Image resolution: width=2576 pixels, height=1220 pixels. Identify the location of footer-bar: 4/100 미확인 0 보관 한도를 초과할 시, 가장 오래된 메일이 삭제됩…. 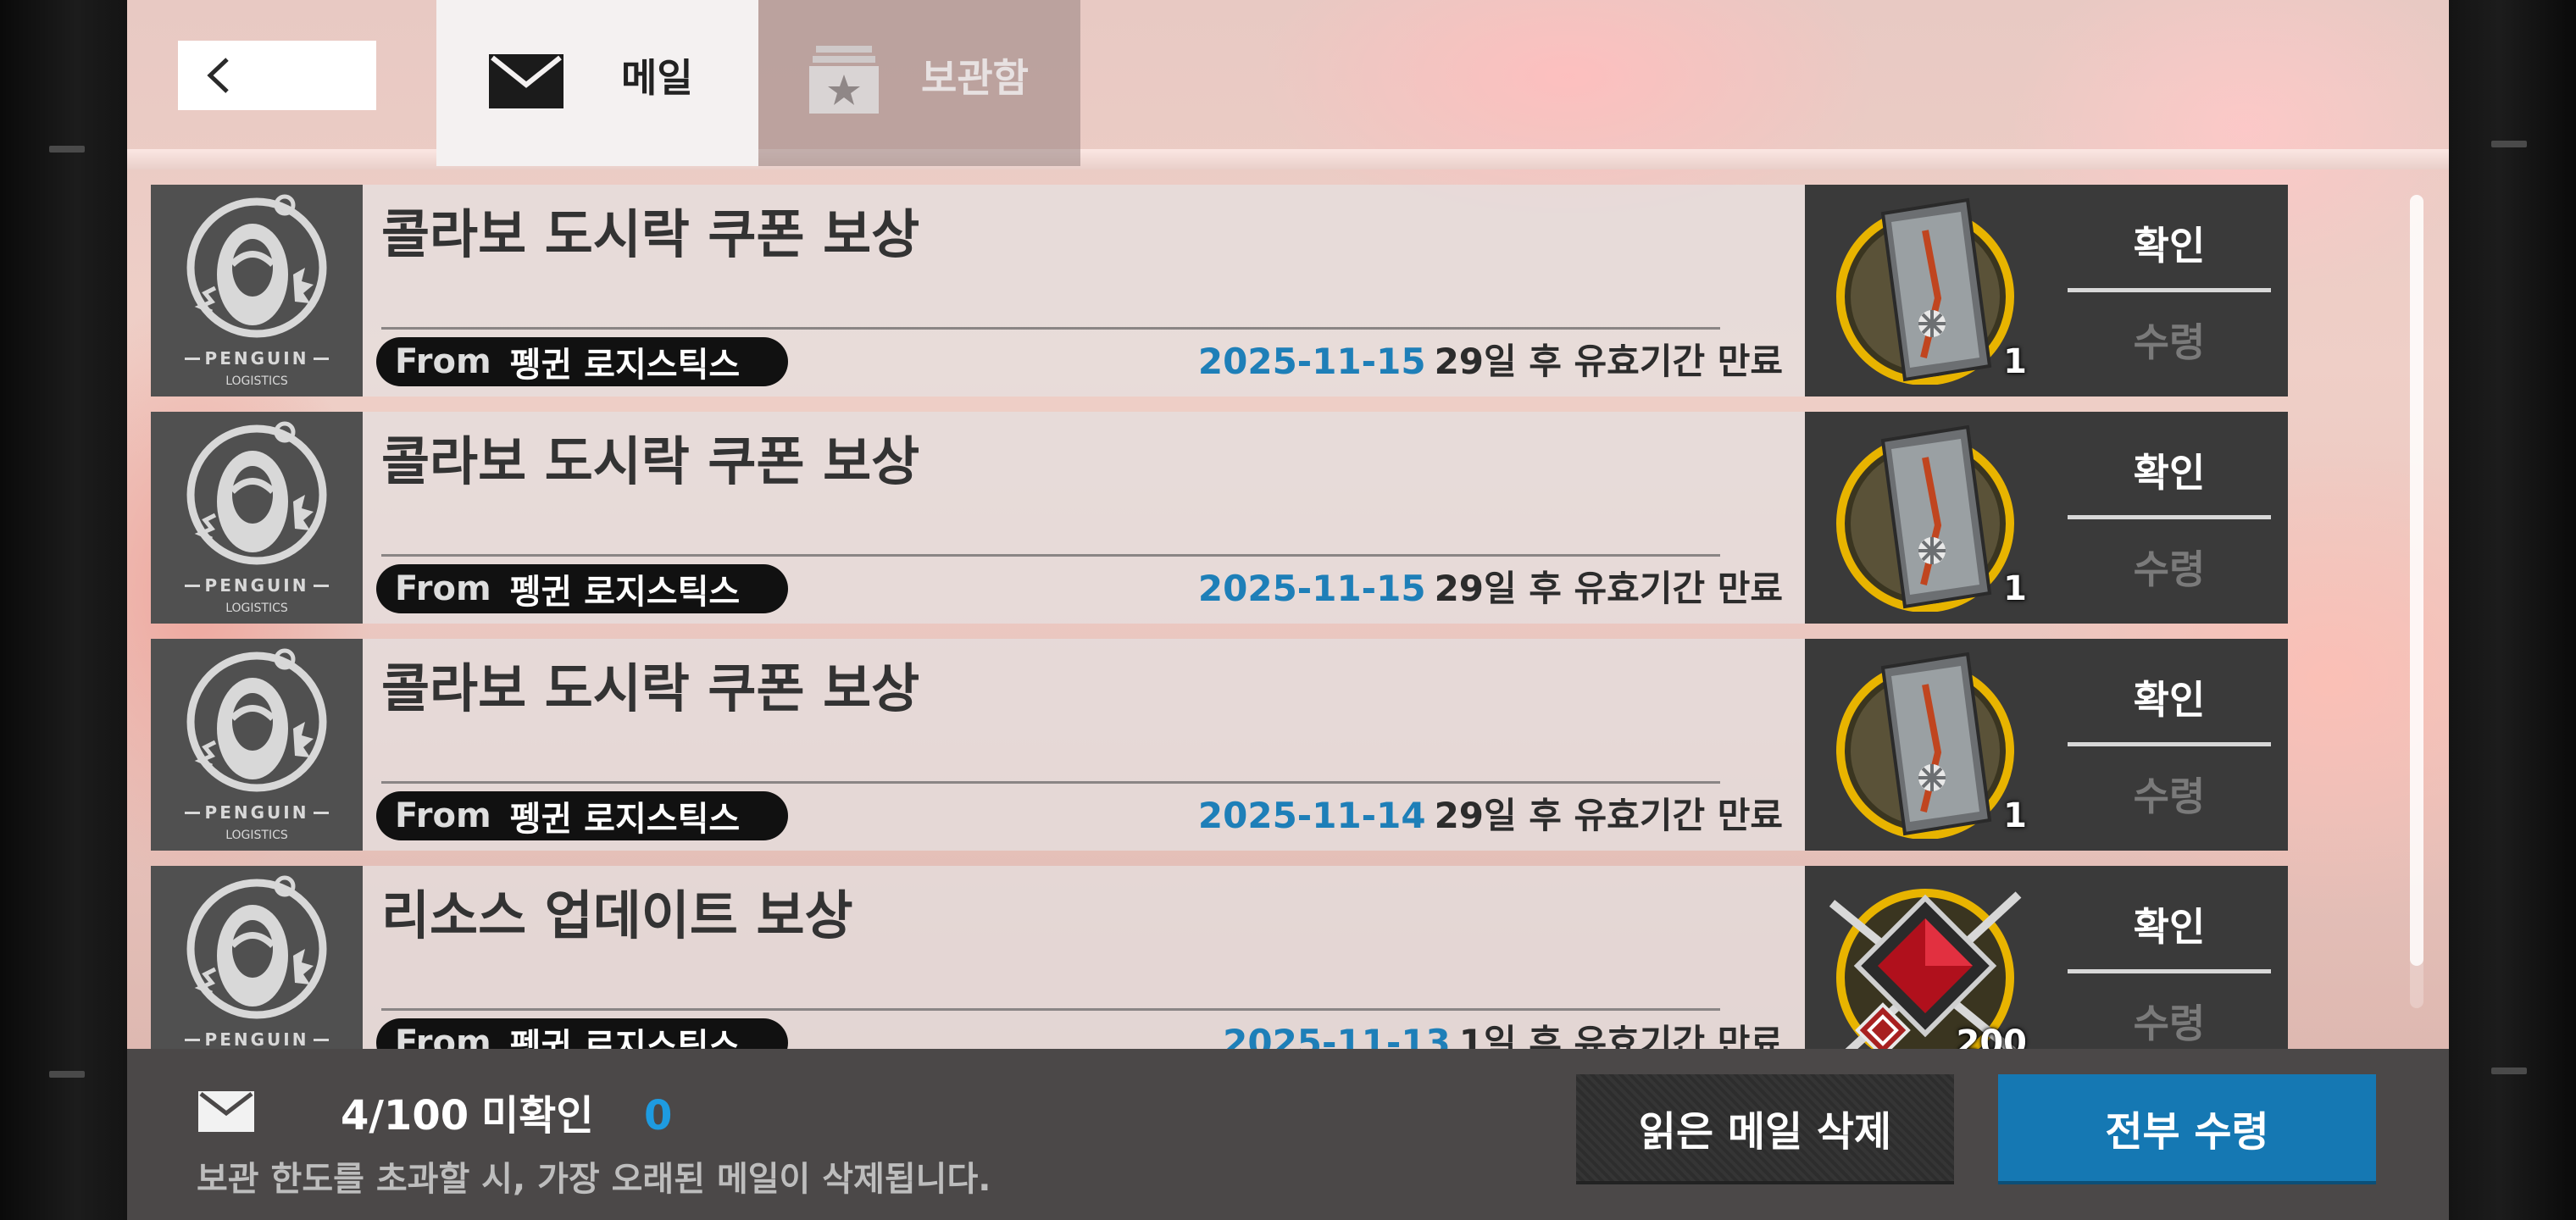
(1288, 1134).